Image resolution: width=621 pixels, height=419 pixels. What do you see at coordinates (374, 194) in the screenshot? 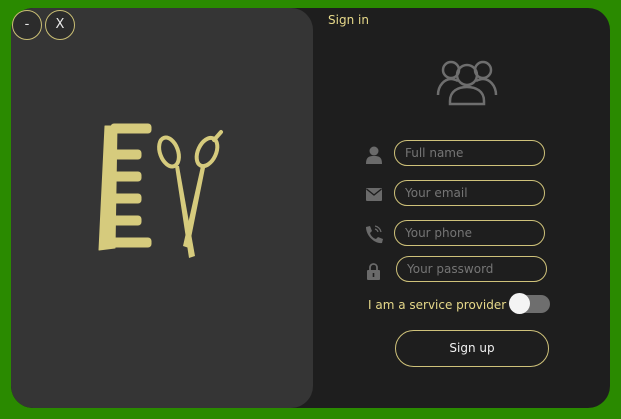
I see `mail-icon` at bounding box center [374, 194].